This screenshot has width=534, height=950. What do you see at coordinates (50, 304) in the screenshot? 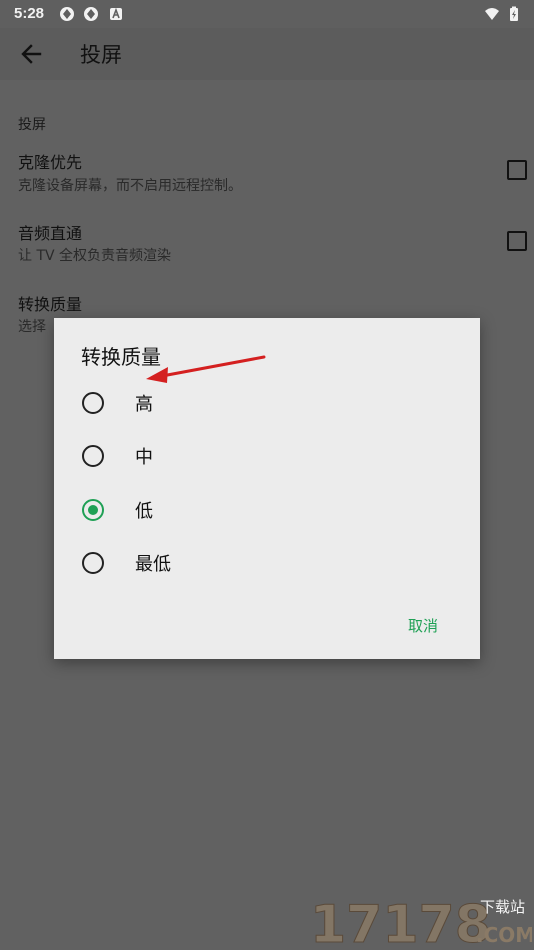
I see `pref-title: 转换质量` at bounding box center [50, 304].